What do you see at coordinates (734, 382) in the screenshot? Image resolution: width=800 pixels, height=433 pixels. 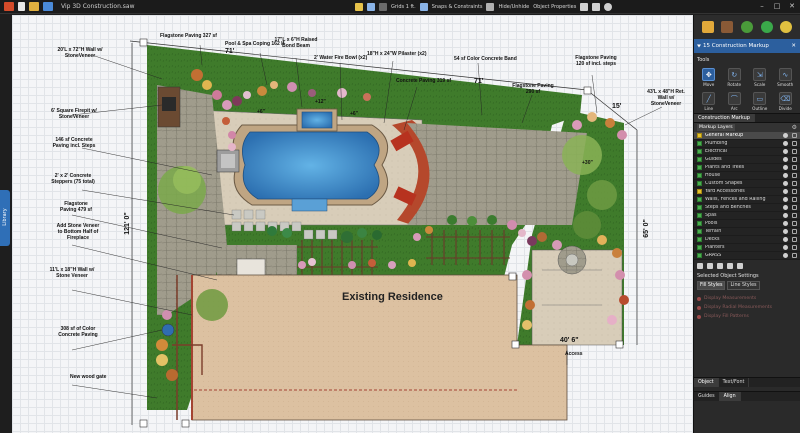 I see `tab-text-font: Text/Font` at bounding box center [734, 382].